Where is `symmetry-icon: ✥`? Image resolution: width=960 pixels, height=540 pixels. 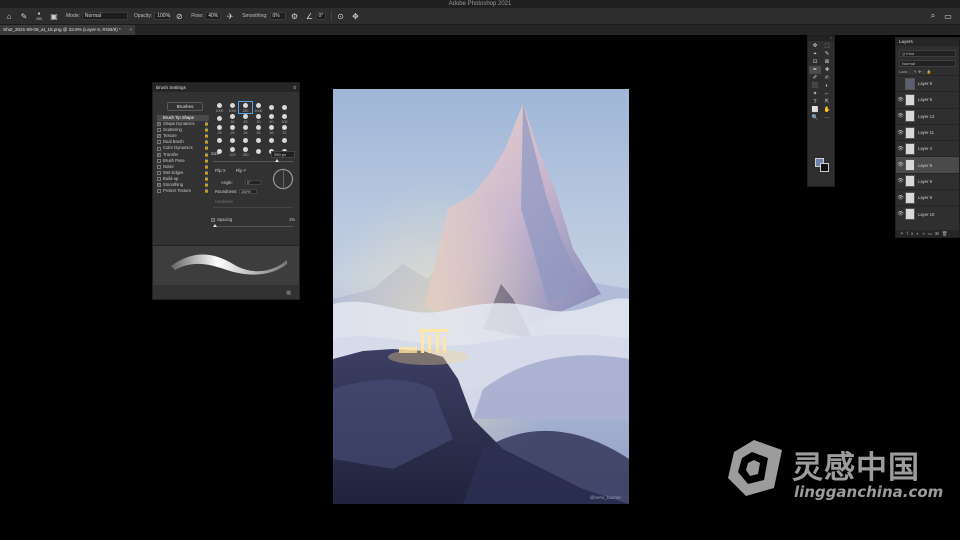
symmetry-icon: ✥ is located at coordinates (356, 16).